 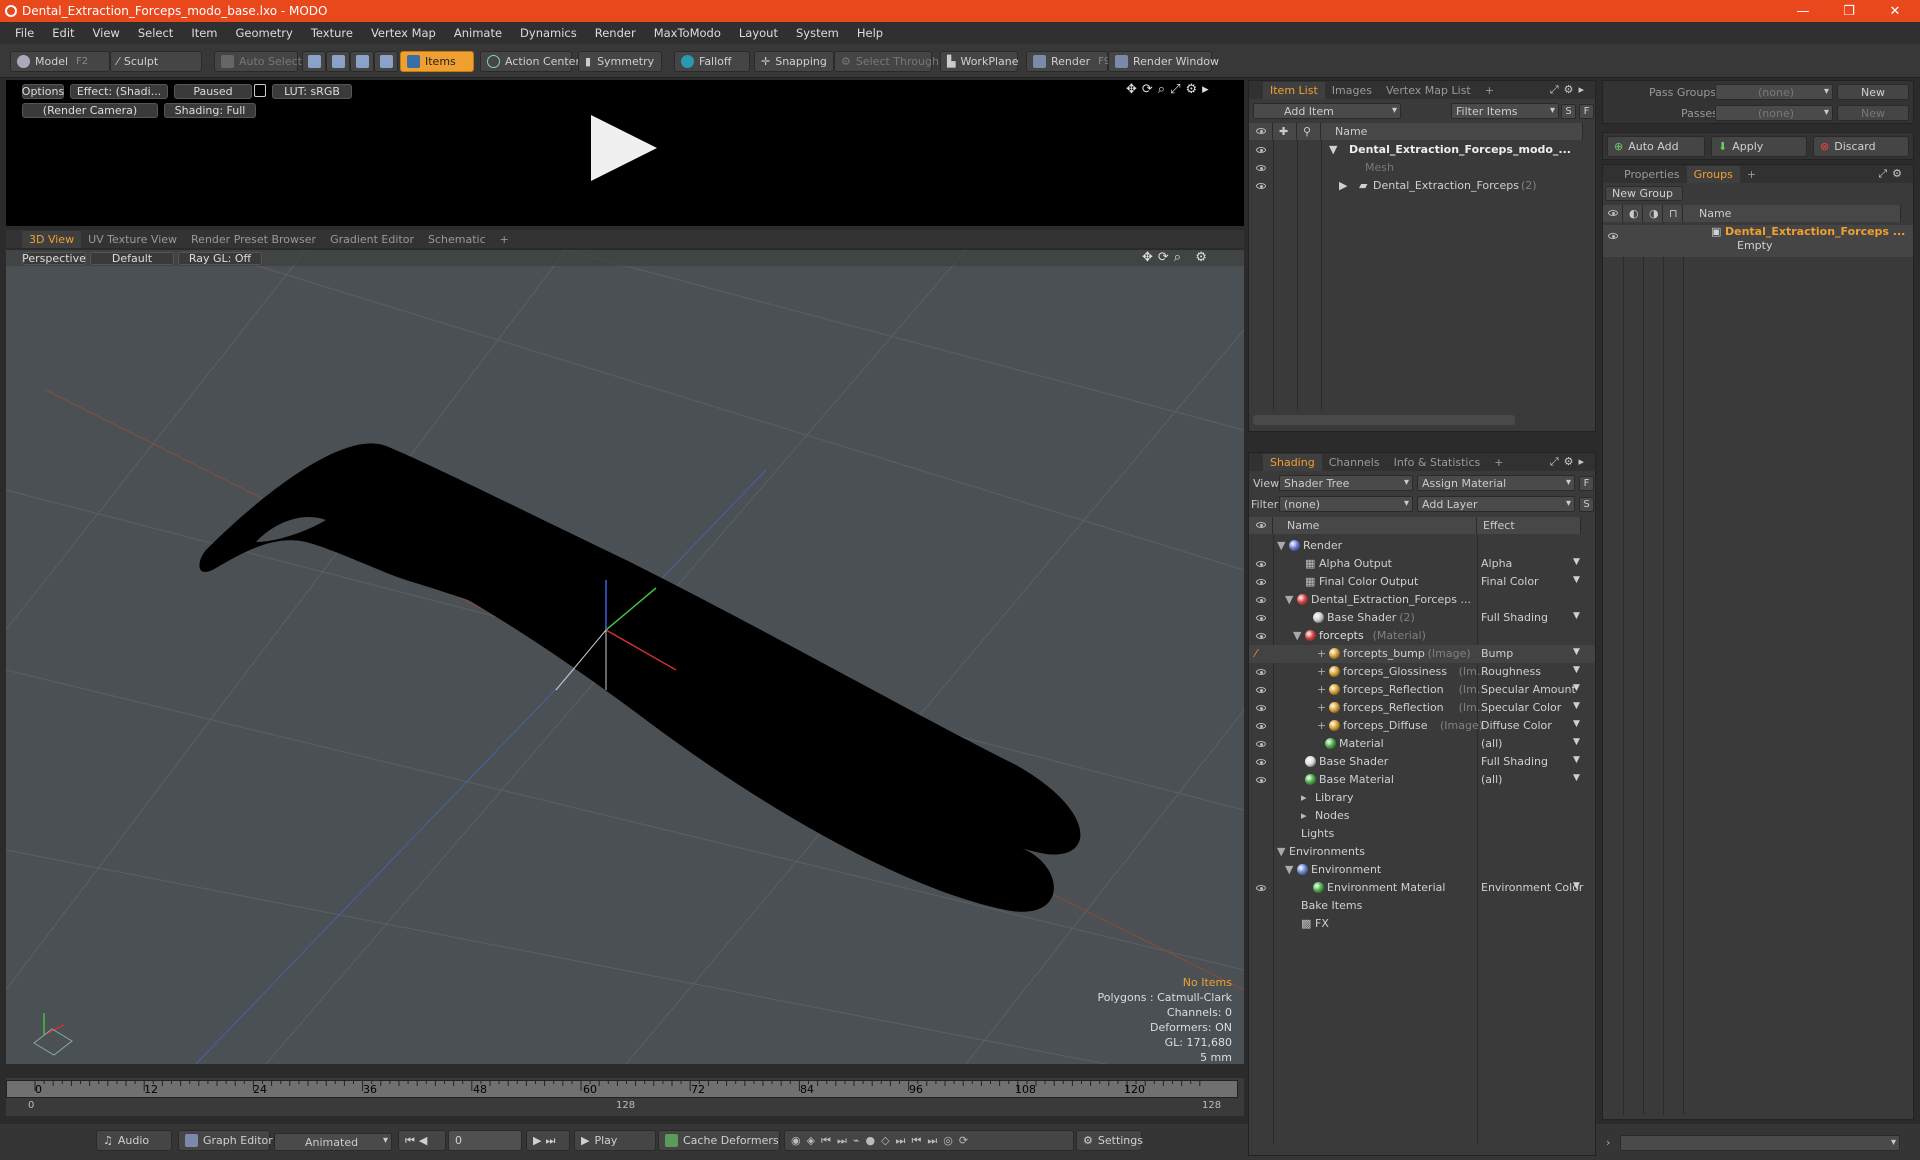 I want to click on menu-texture: Texture, so click(x=332, y=33).